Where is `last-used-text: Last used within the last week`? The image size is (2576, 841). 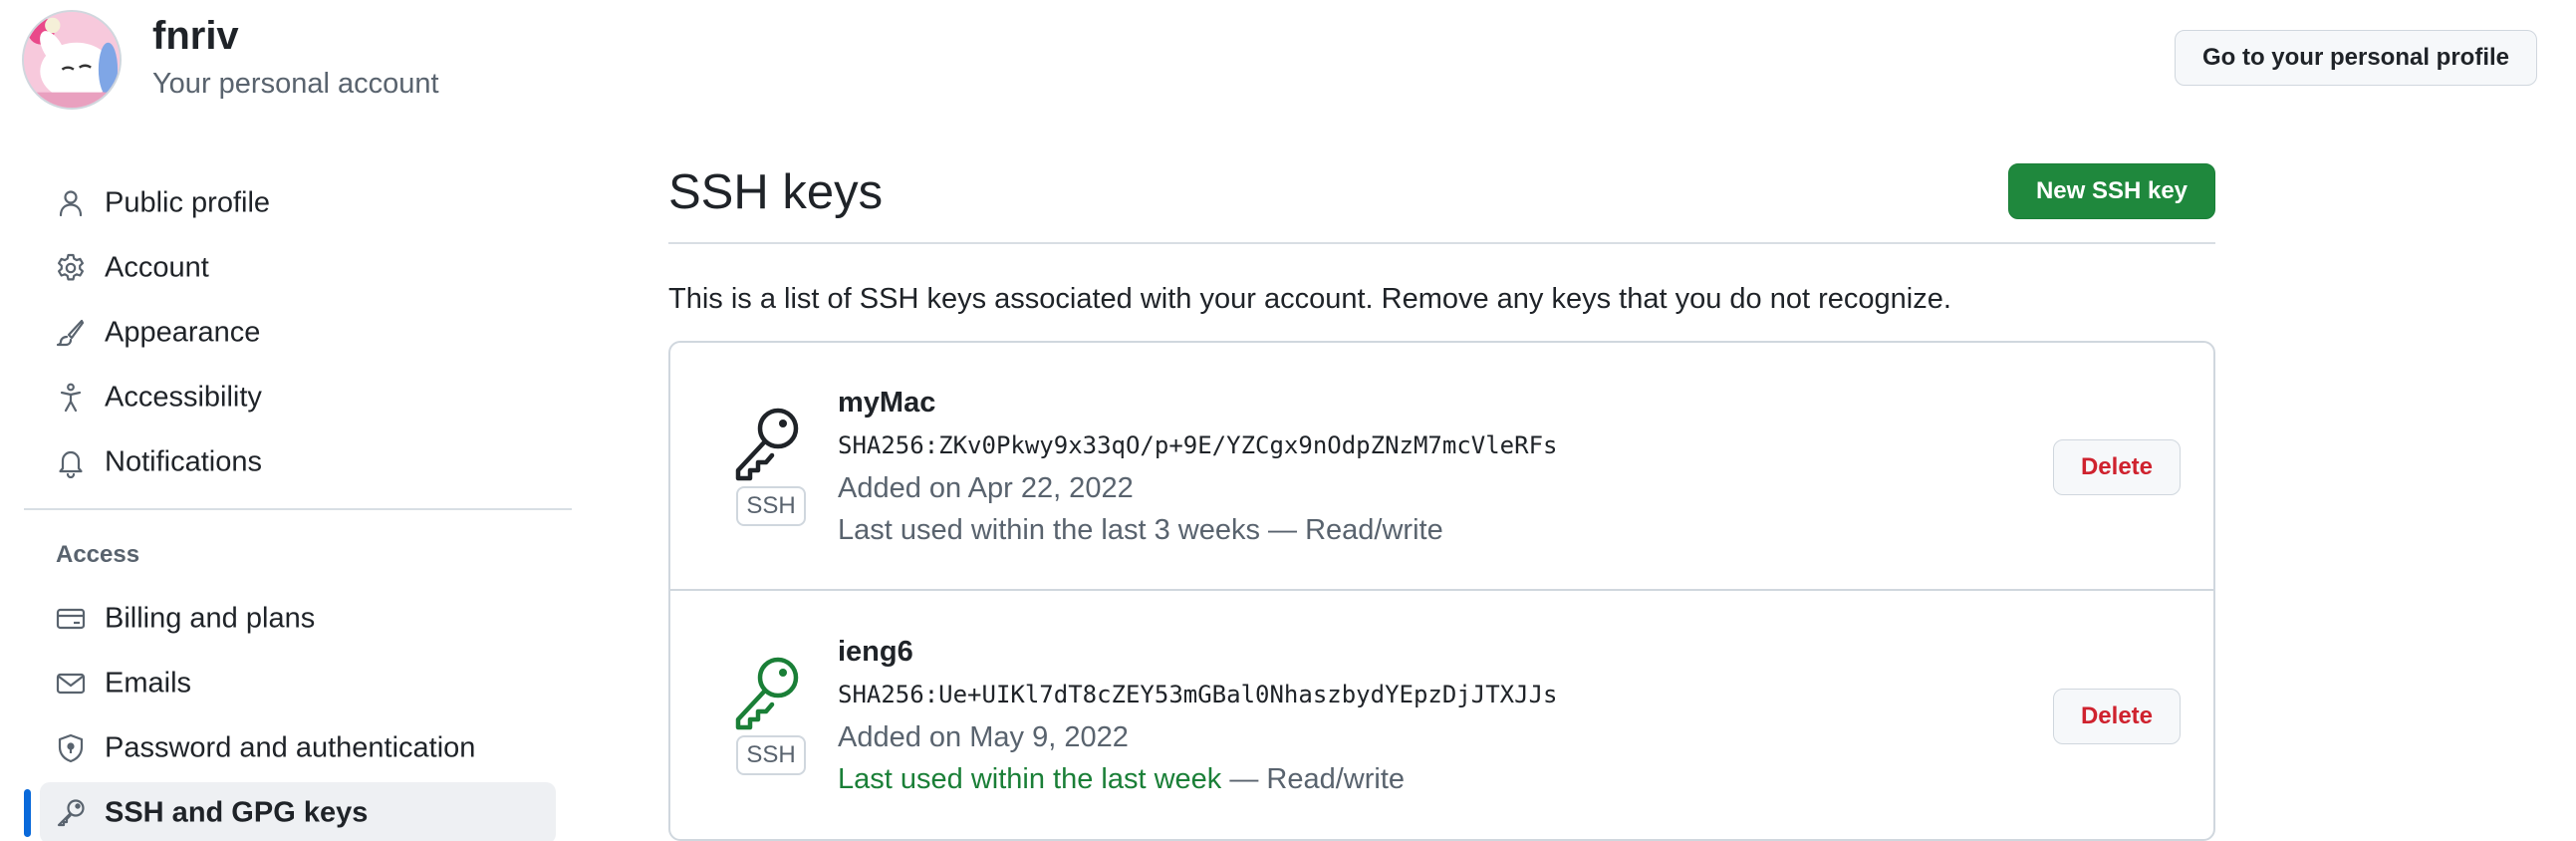 last-used-text: Last used within the last week is located at coordinates (1030, 779).